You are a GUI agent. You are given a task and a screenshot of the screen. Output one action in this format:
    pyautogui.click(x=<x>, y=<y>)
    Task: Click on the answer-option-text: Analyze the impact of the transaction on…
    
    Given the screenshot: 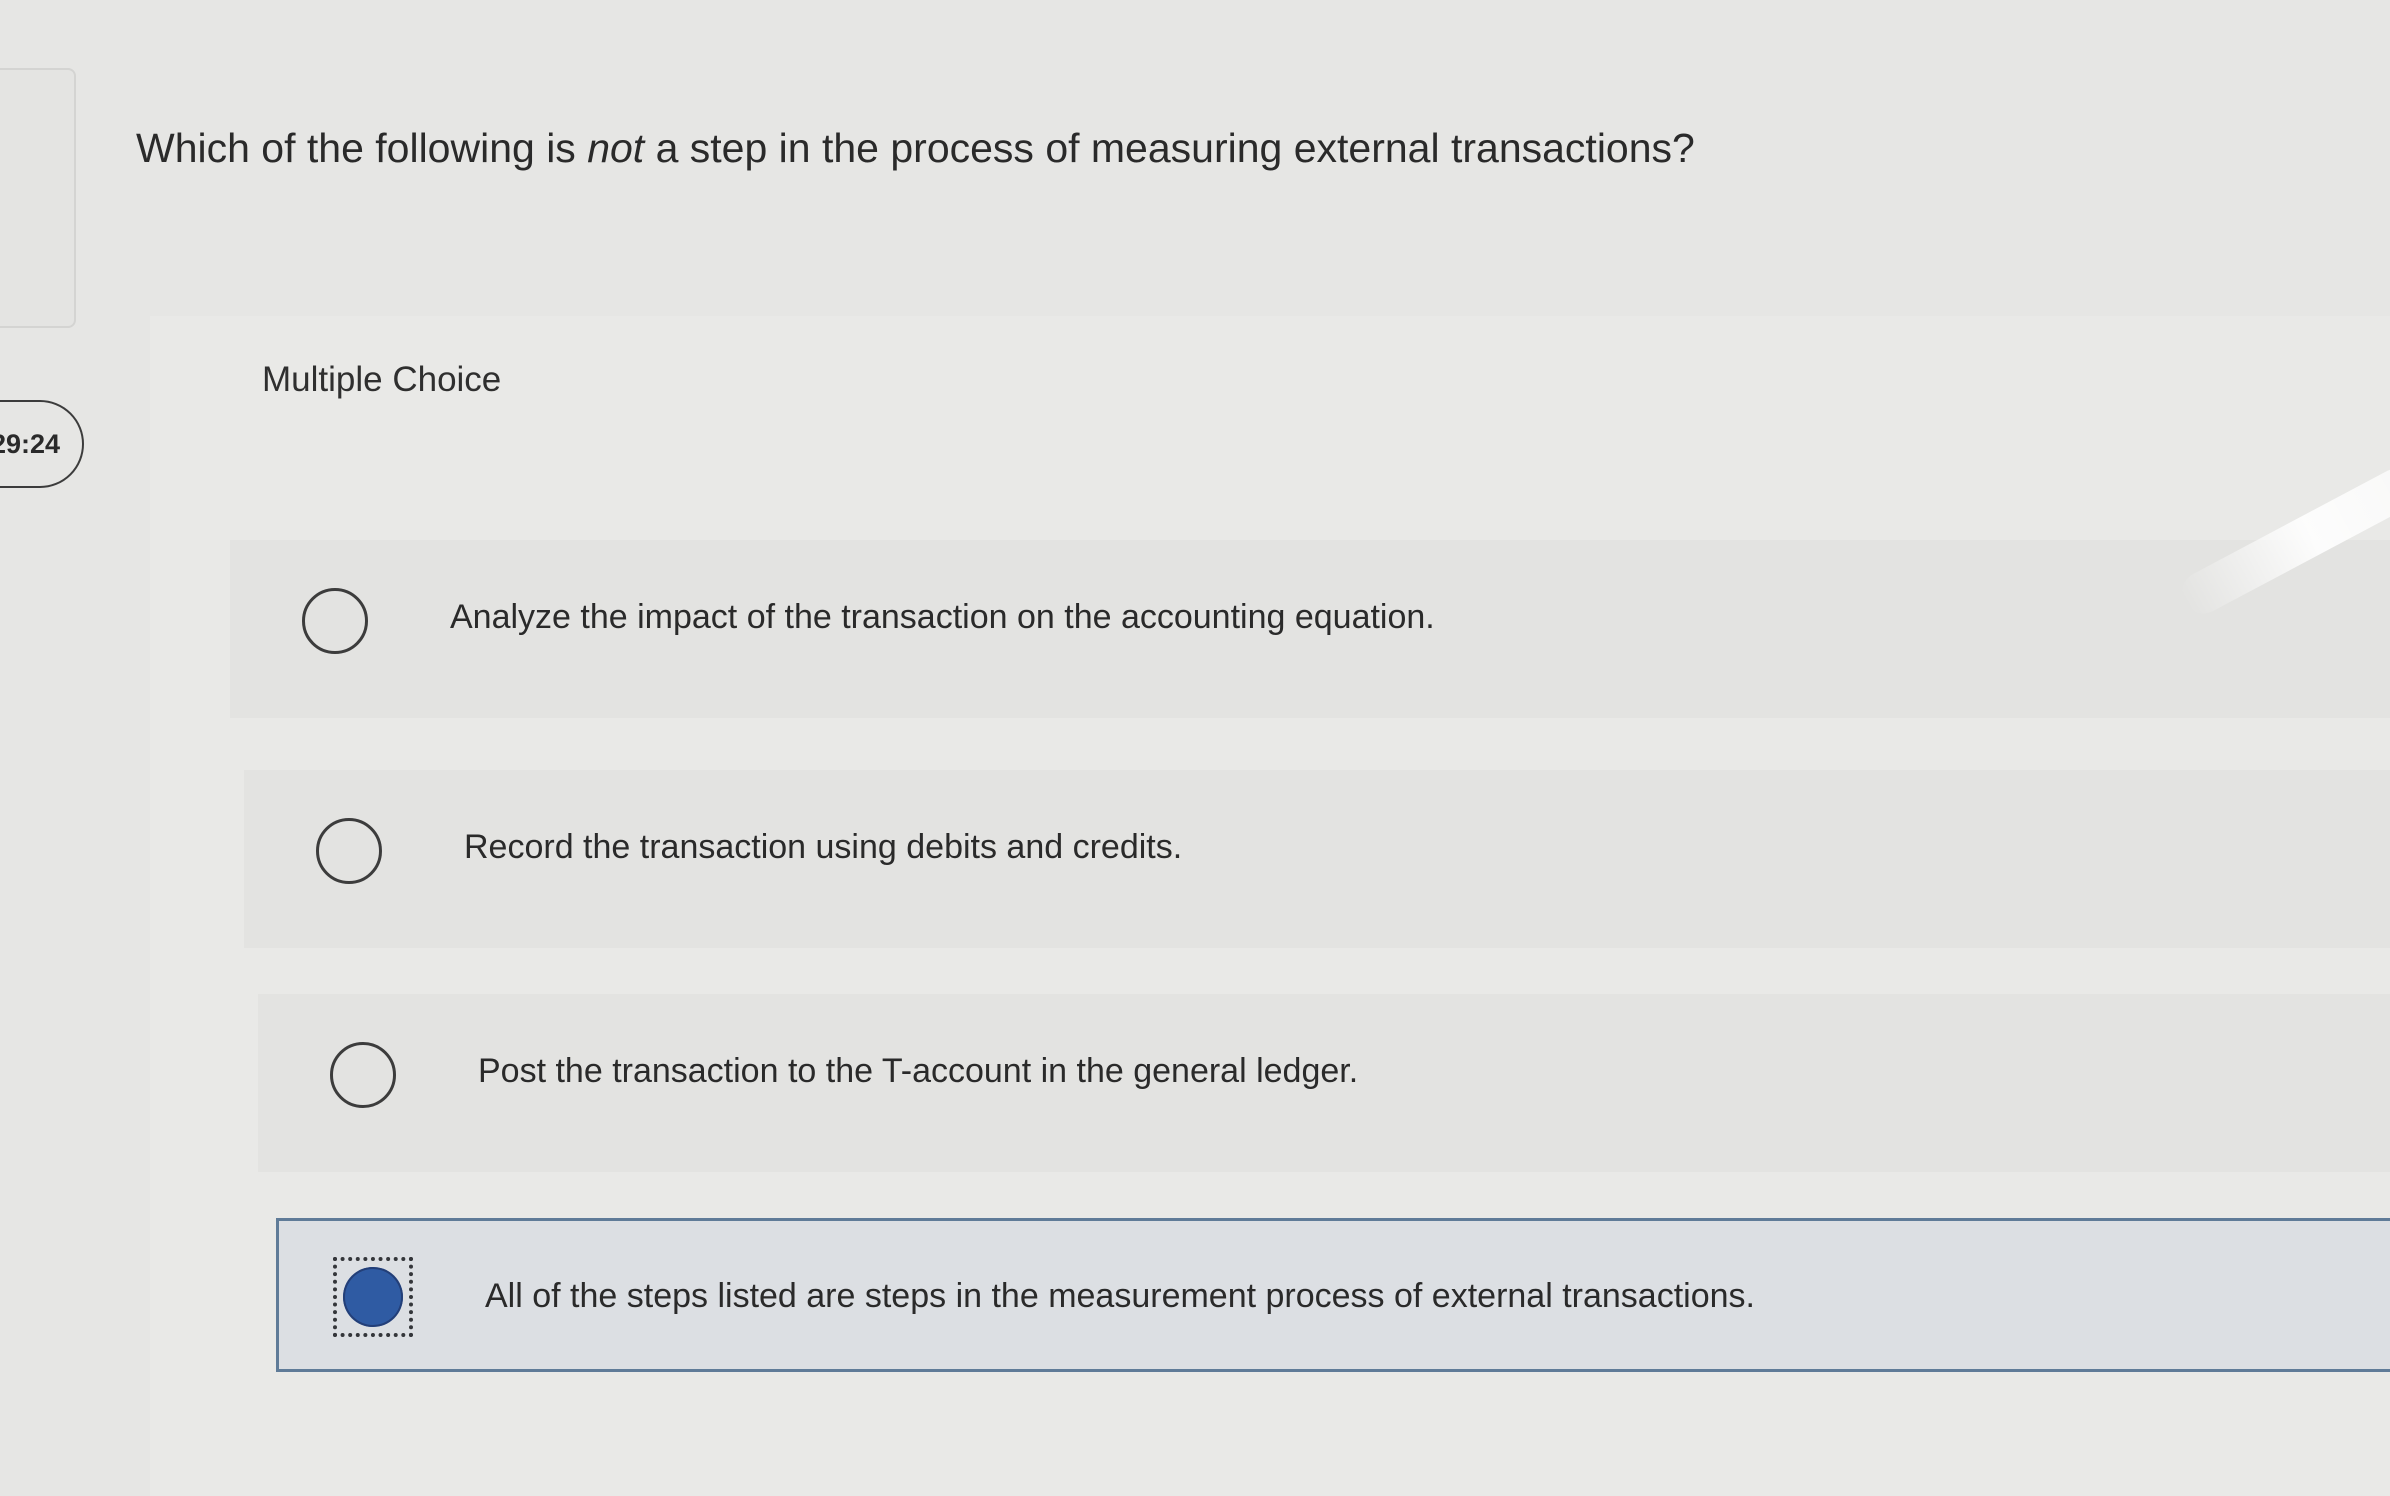 What is the action you would take?
    pyautogui.click(x=942, y=617)
    